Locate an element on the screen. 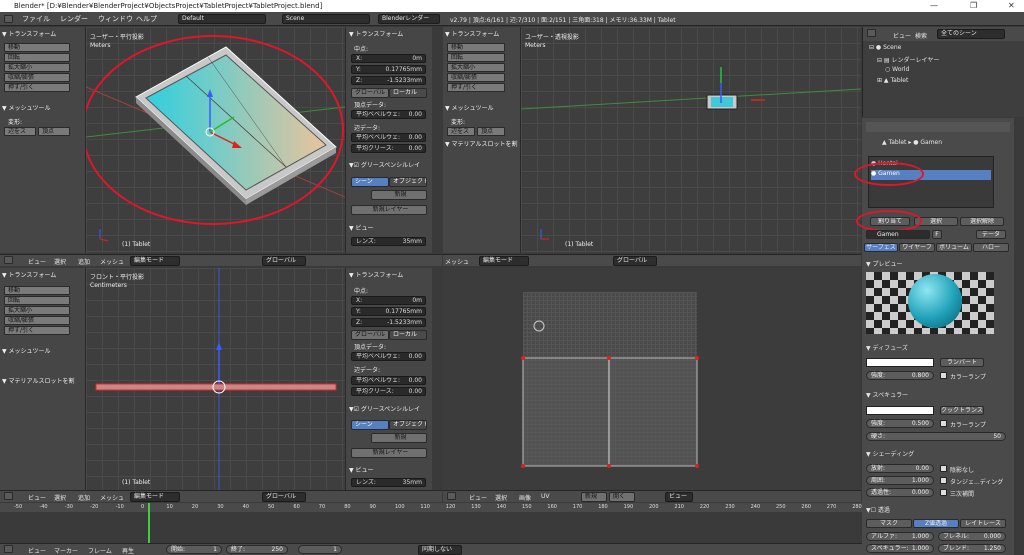 Image resolution: width=1024 pixels, height=555 pixels. ambient-field: 周囲: 1.000 is located at coordinates (900, 480).